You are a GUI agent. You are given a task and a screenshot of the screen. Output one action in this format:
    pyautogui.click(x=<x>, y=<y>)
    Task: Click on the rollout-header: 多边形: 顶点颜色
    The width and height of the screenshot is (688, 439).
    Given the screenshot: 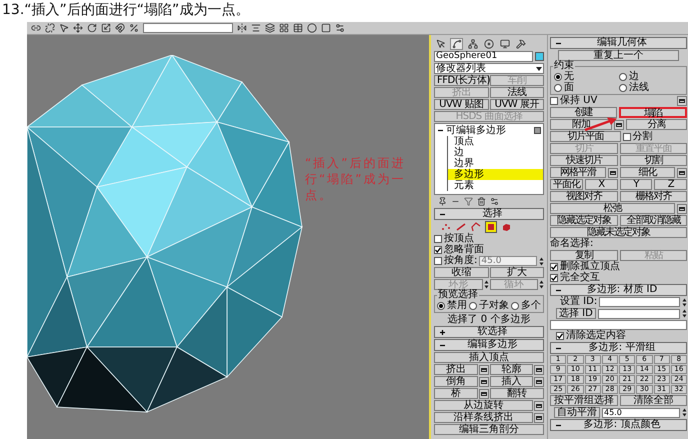 What is the action you would take?
    pyautogui.click(x=618, y=425)
    